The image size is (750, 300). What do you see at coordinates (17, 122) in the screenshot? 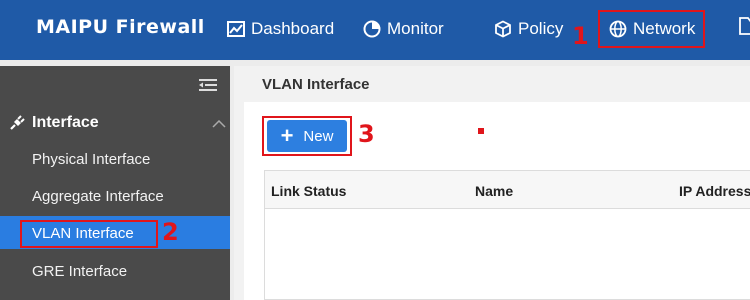
I see `plug-icon` at bounding box center [17, 122].